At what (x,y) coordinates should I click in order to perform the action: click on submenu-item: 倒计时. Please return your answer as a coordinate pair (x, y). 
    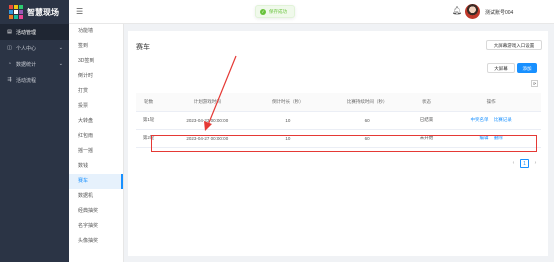
    Looking at the image, I should click on (96, 76).